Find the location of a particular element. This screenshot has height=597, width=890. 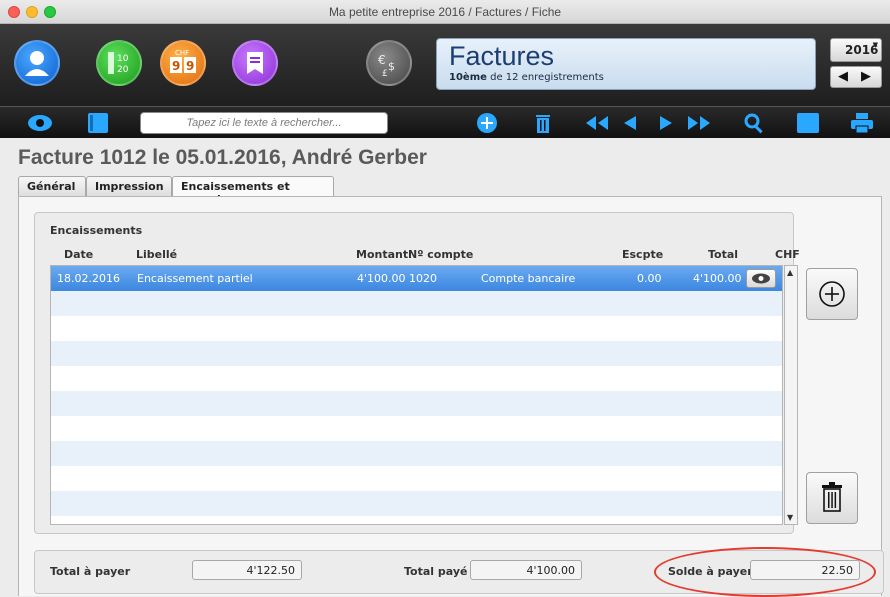

total-paye-field: 4'100.00 is located at coordinates (526, 570).